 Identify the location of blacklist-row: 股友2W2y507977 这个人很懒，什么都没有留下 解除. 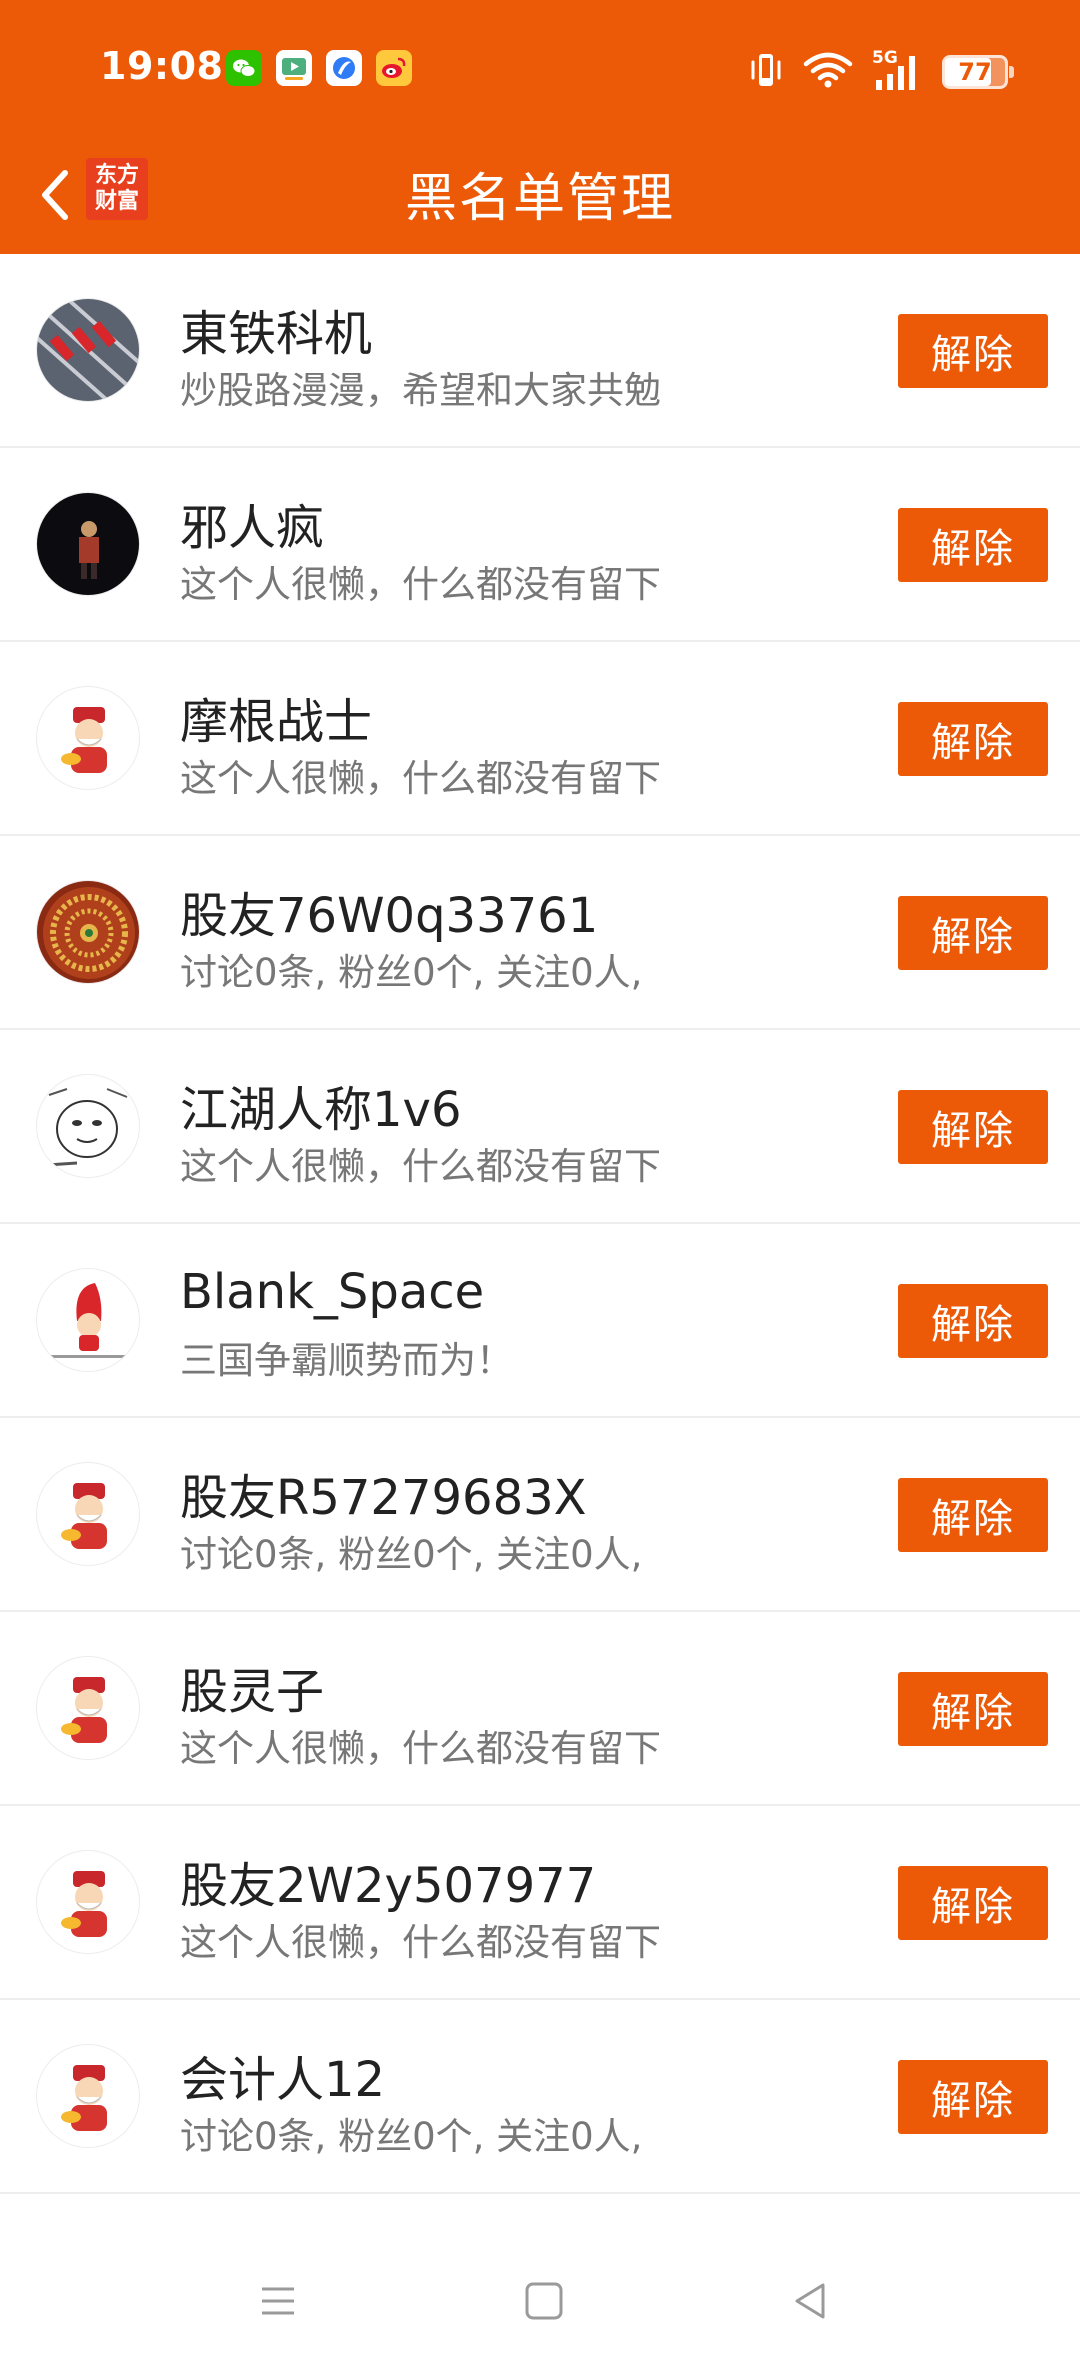
(540, 1903).